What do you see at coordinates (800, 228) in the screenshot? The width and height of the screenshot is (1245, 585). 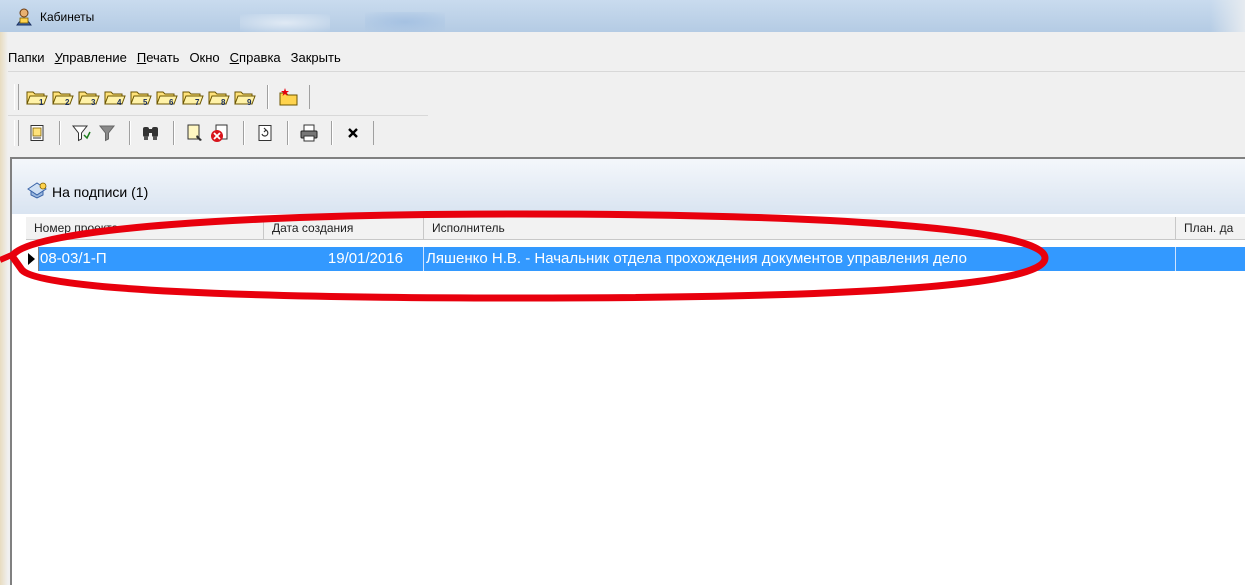 I see `column-header-executor: Исполнитель` at bounding box center [800, 228].